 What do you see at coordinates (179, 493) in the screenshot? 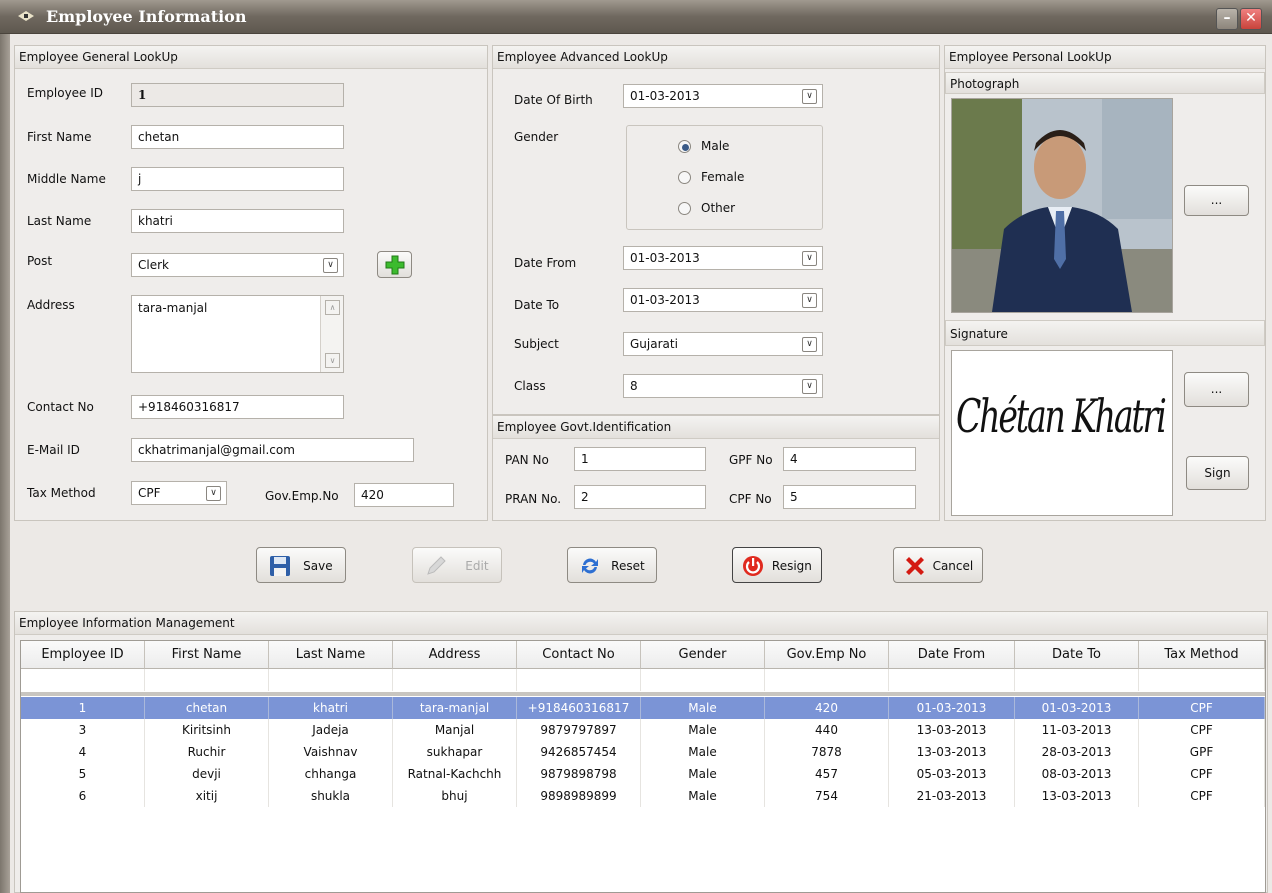
I see `tax-method-combo: CPF ∨` at bounding box center [179, 493].